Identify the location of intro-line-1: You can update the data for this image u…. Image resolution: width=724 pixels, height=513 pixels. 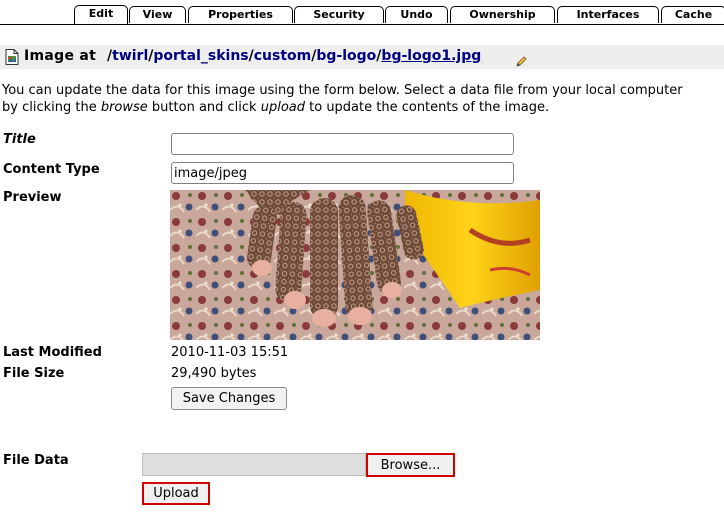
(342, 90).